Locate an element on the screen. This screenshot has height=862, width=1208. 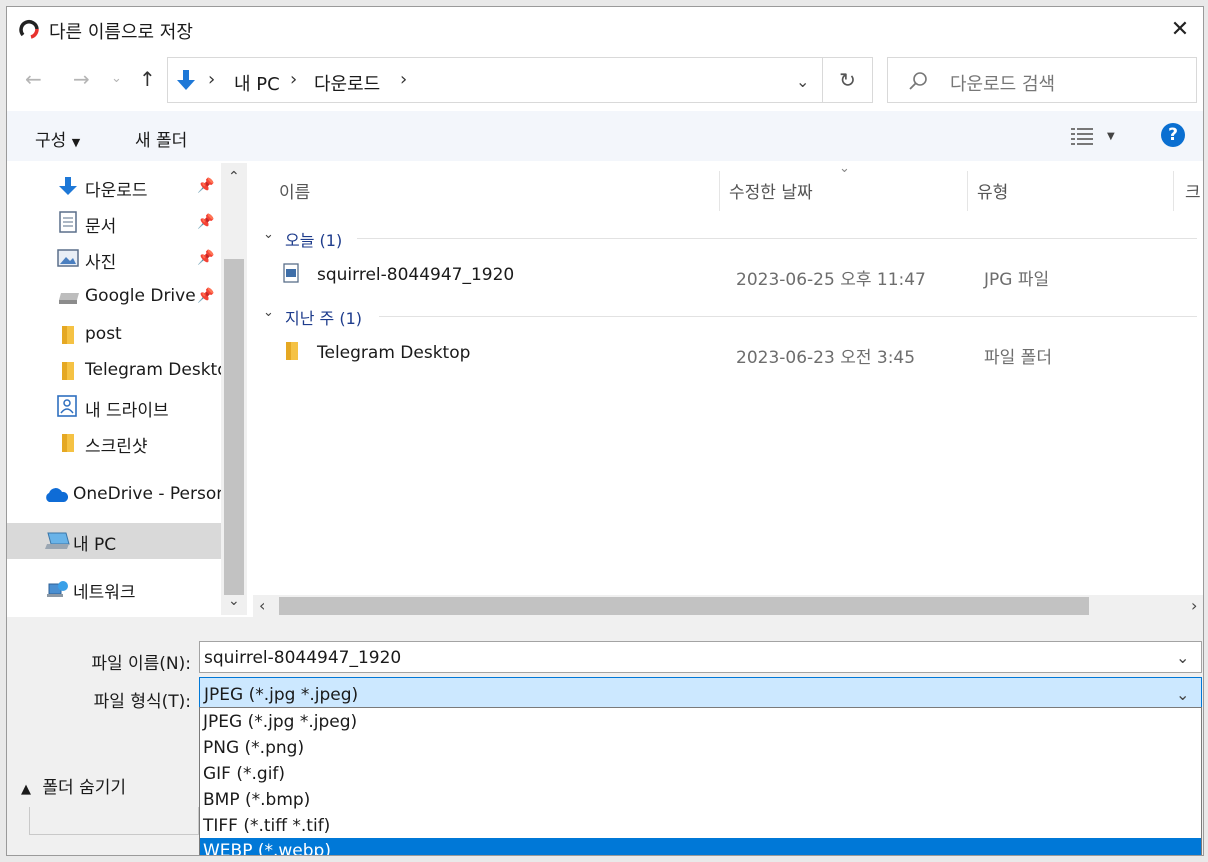
image-file-icon is located at coordinates (291, 273).